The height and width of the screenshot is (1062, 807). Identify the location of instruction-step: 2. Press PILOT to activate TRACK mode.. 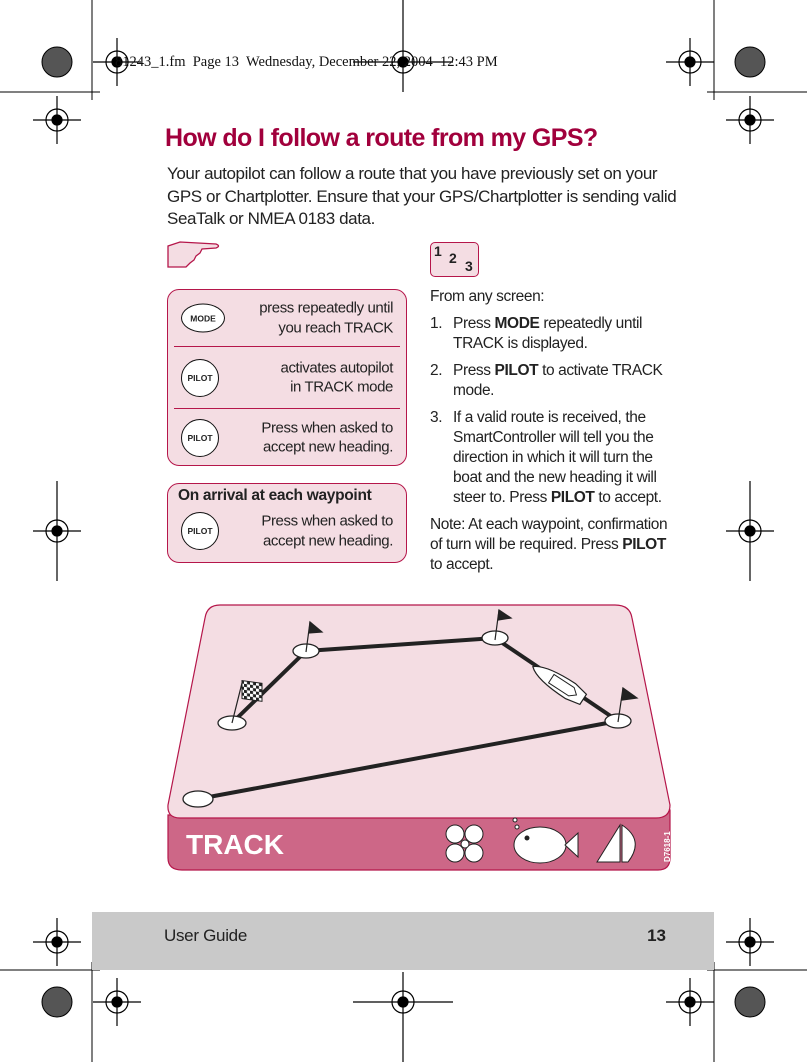
(546, 380).